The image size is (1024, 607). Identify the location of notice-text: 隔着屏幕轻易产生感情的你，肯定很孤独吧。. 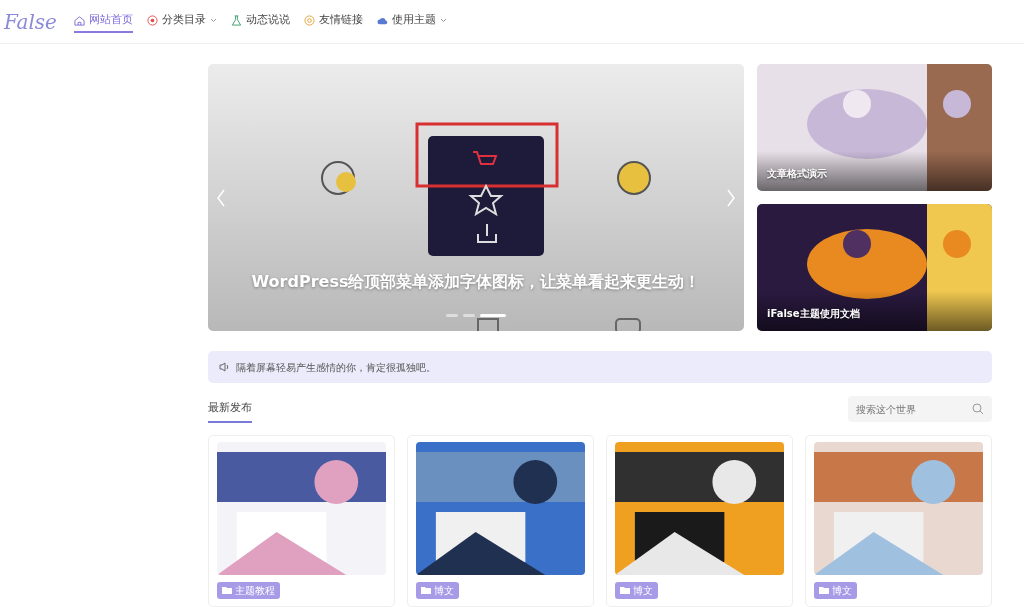
(336, 367).